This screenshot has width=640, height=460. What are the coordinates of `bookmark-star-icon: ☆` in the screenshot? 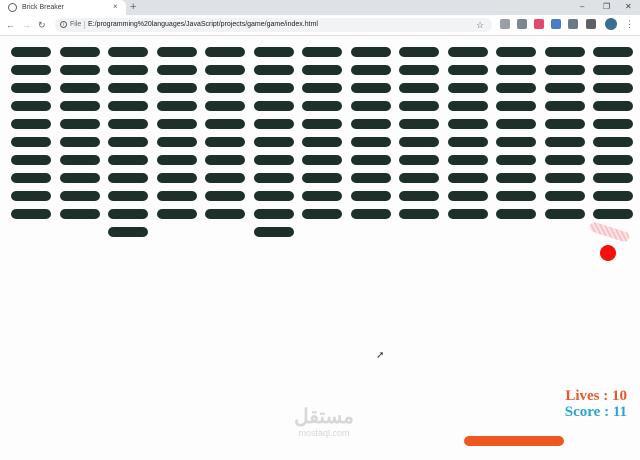 It's located at (480, 25).